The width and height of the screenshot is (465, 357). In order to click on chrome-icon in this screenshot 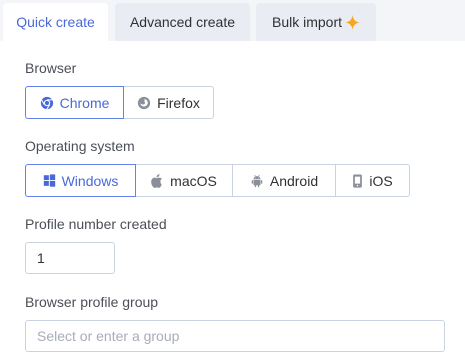, I will do `click(47, 103)`.